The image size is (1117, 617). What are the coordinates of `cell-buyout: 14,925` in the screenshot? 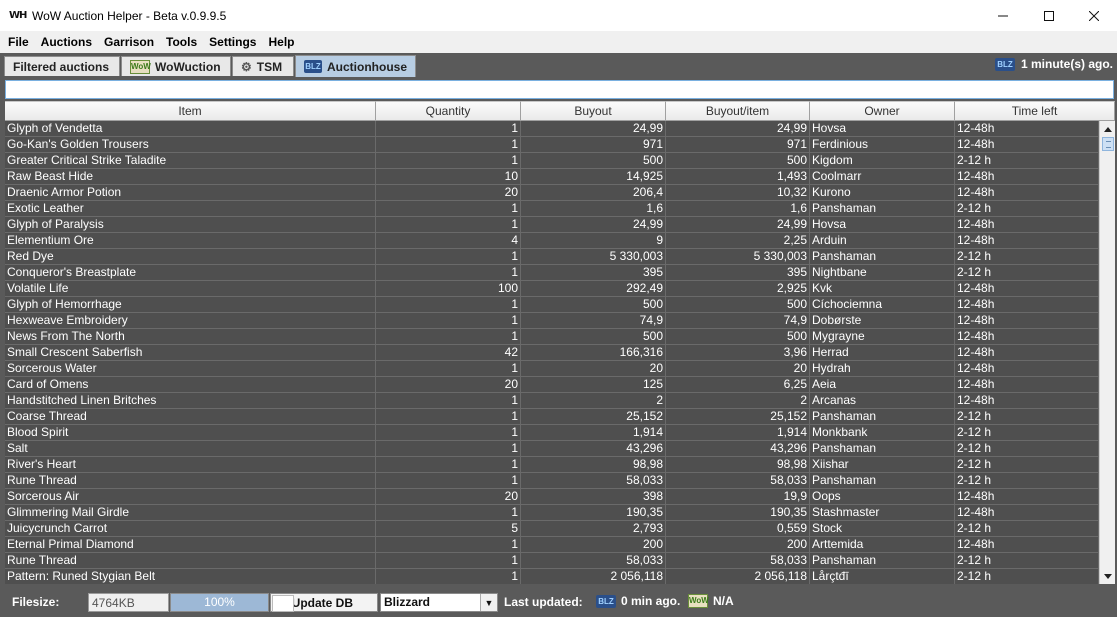 It's located at (593, 177).